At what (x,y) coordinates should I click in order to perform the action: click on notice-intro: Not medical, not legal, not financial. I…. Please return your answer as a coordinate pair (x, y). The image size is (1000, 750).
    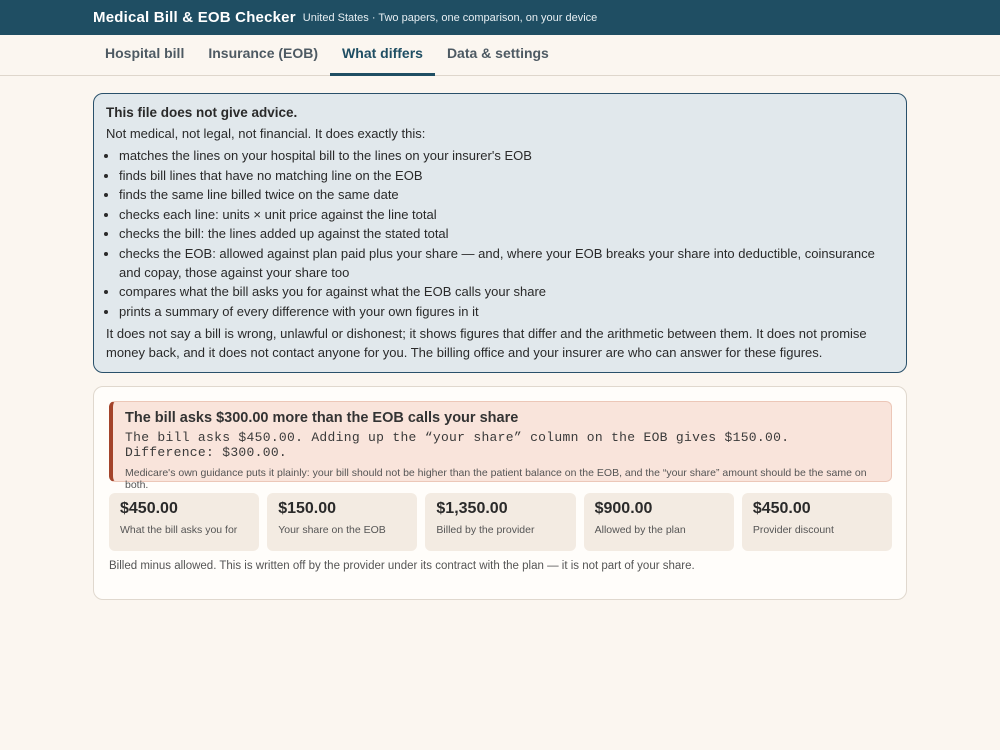
    Looking at the image, I should click on (266, 133).